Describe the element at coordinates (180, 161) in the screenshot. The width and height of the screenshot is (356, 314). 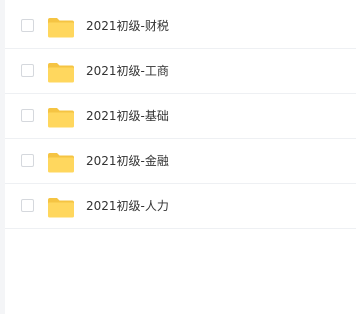
I see `list-item: 2021初级-金融` at that location.